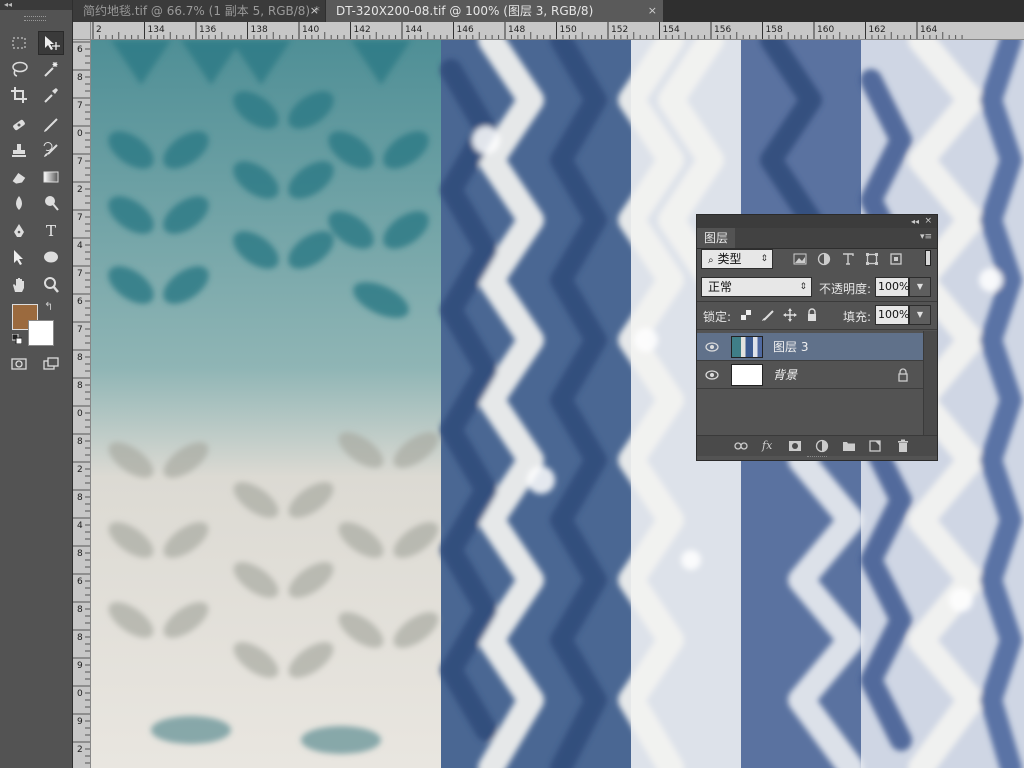 This screenshot has height=768, width=1024. What do you see at coordinates (51, 257) in the screenshot?
I see `ellipse-icon` at bounding box center [51, 257].